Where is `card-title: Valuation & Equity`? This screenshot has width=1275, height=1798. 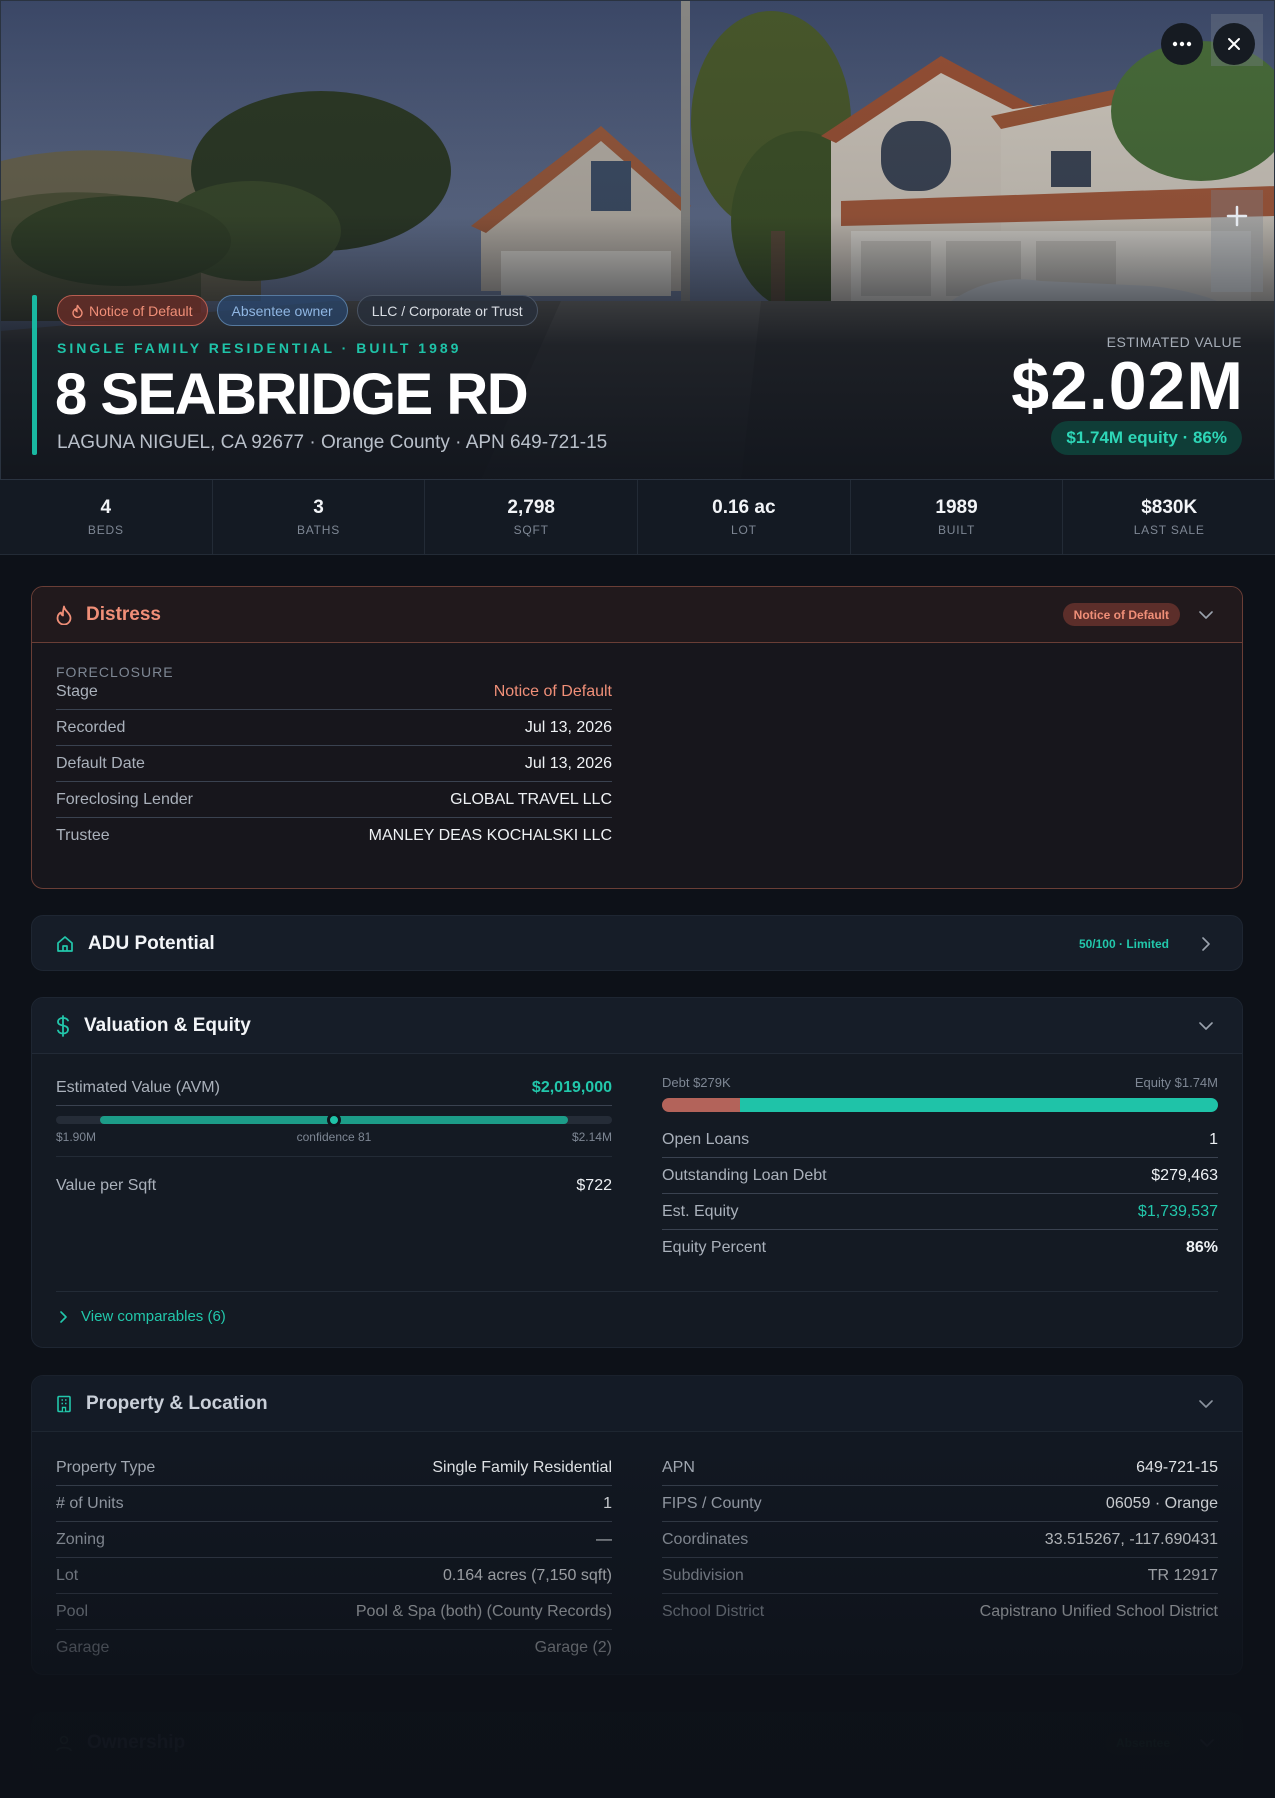 card-title: Valuation & Equity is located at coordinates (167, 1025).